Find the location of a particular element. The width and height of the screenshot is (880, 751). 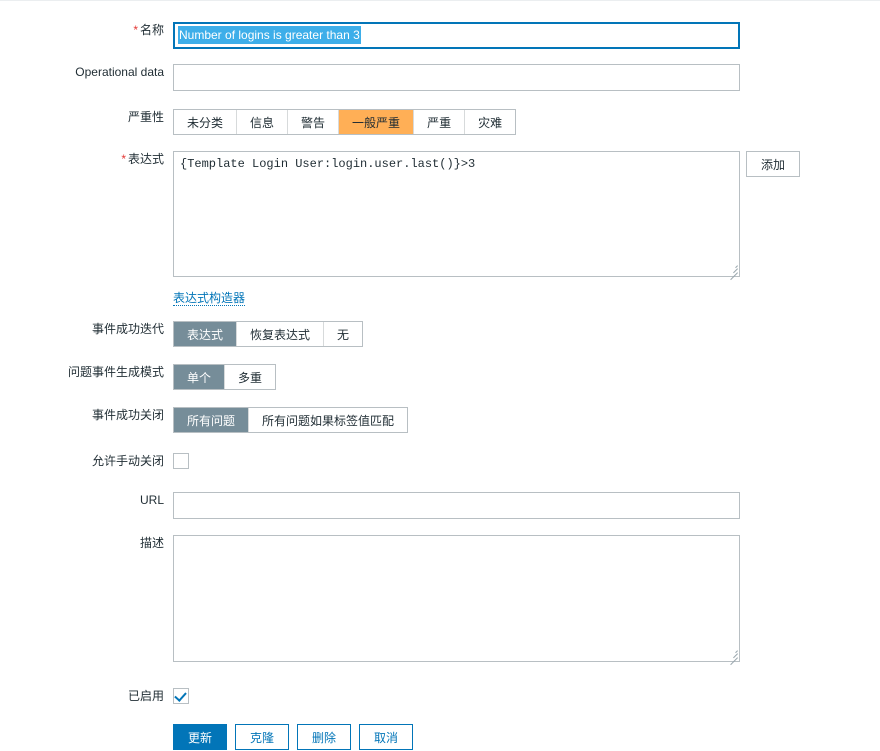

field-allow-manual-close is located at coordinates (526, 461).